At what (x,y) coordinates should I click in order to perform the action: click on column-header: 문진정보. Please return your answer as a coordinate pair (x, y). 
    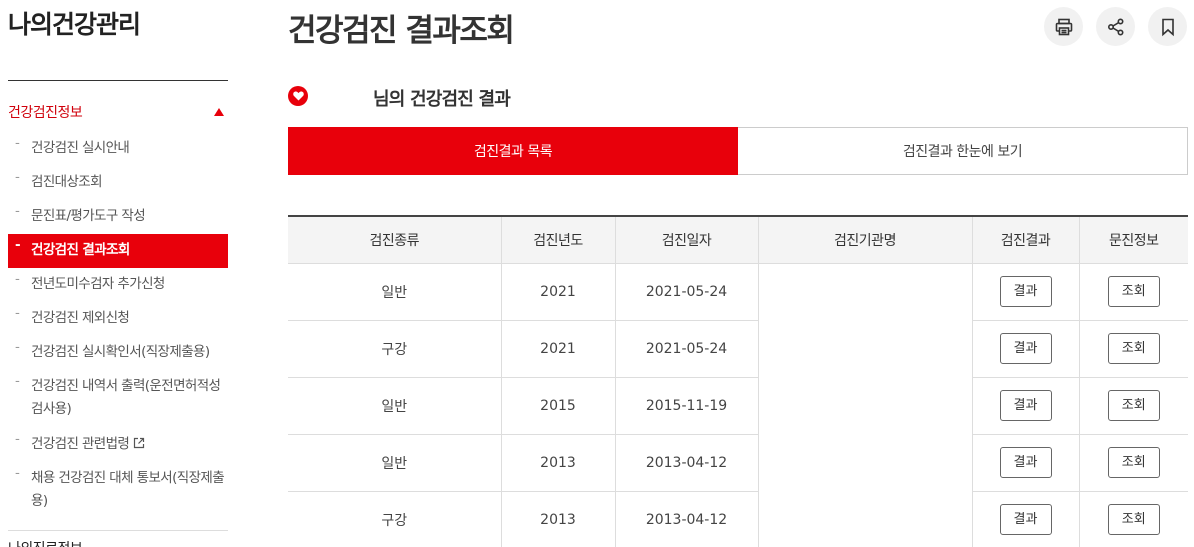
    Looking at the image, I should click on (1133, 239).